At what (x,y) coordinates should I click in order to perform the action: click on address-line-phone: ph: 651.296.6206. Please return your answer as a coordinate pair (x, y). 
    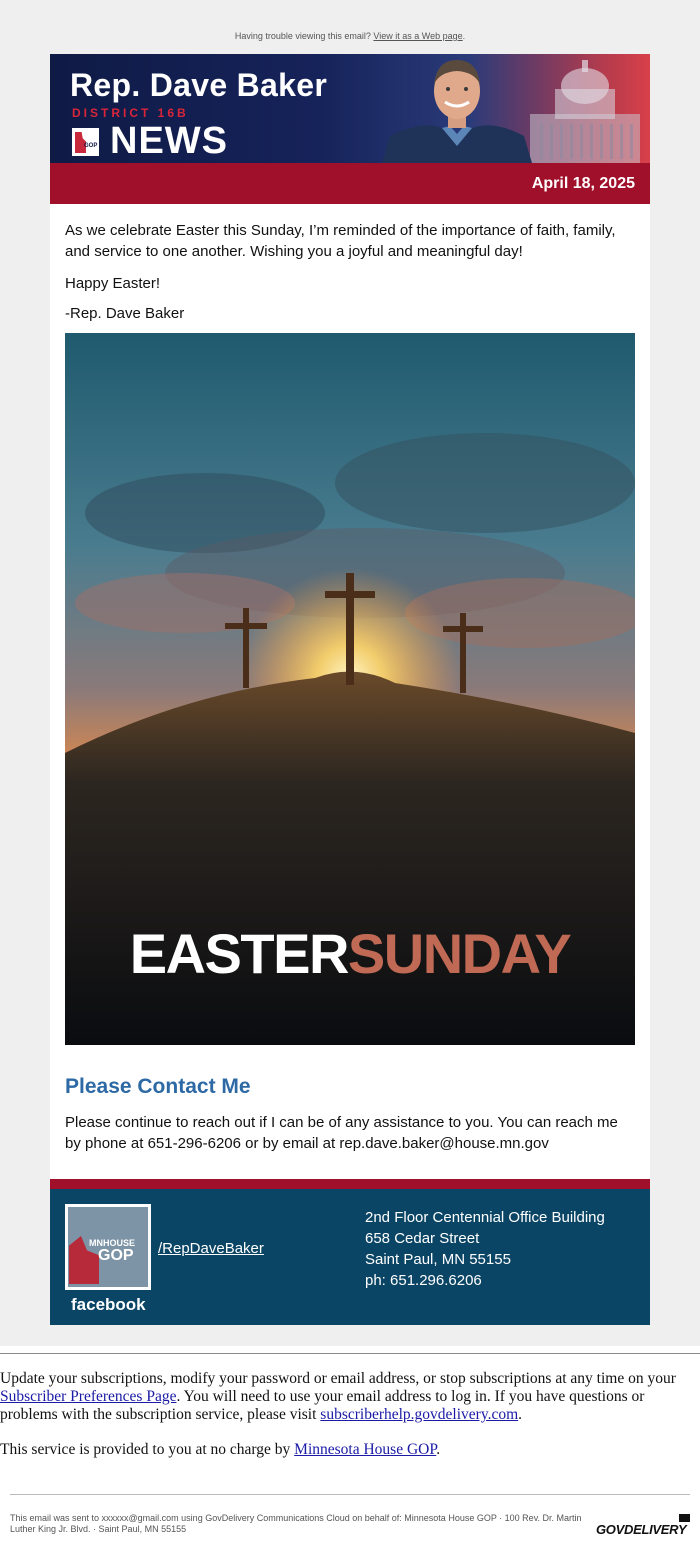
    Looking at the image, I should click on (423, 1280).